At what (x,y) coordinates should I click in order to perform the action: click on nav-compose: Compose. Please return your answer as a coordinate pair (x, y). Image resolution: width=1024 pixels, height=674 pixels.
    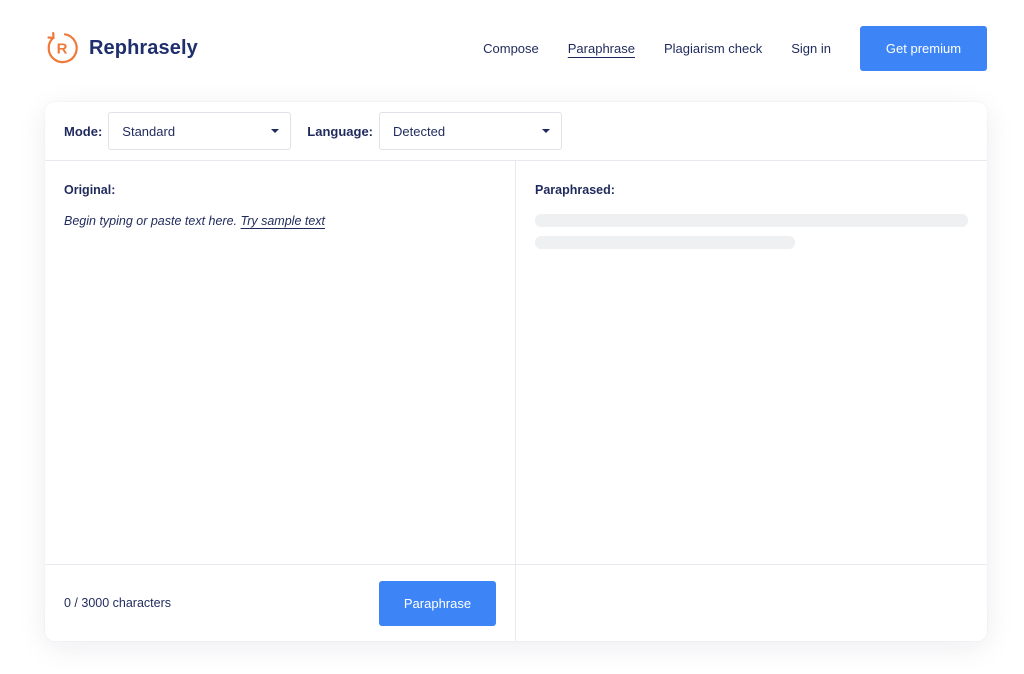
    Looking at the image, I should click on (511, 48).